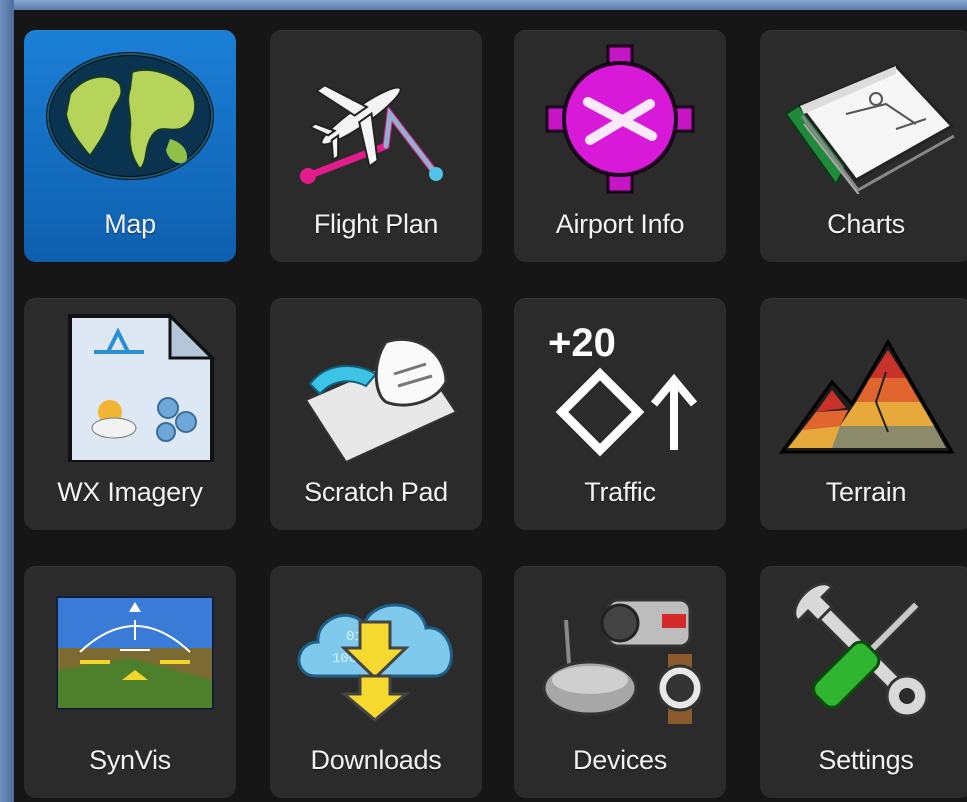  Describe the element at coordinates (620, 119) in the screenshot. I see `airport-symbol-icon` at that location.